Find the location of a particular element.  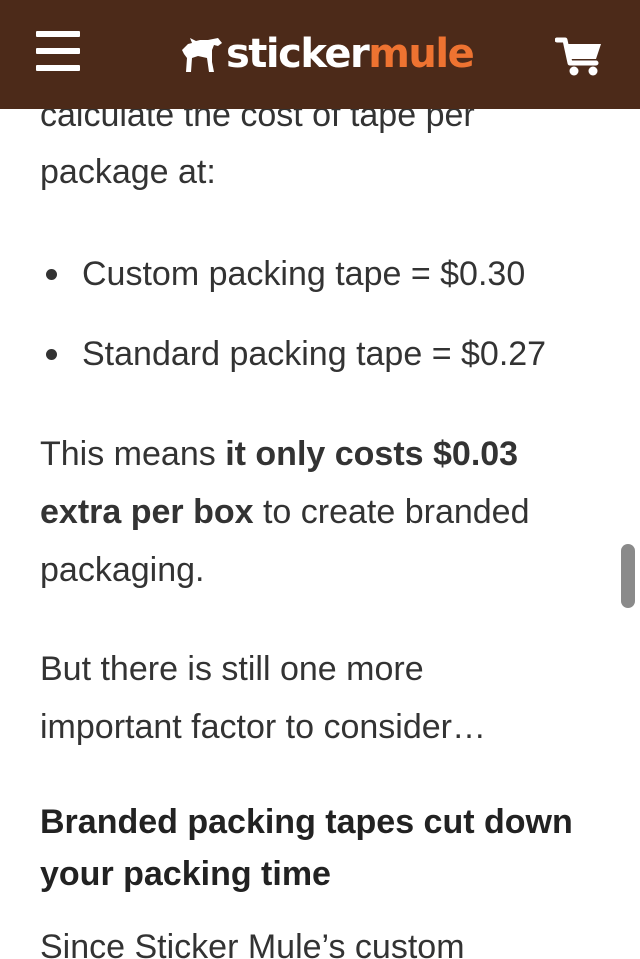

logo-text-mule: mule is located at coordinates (421, 54).